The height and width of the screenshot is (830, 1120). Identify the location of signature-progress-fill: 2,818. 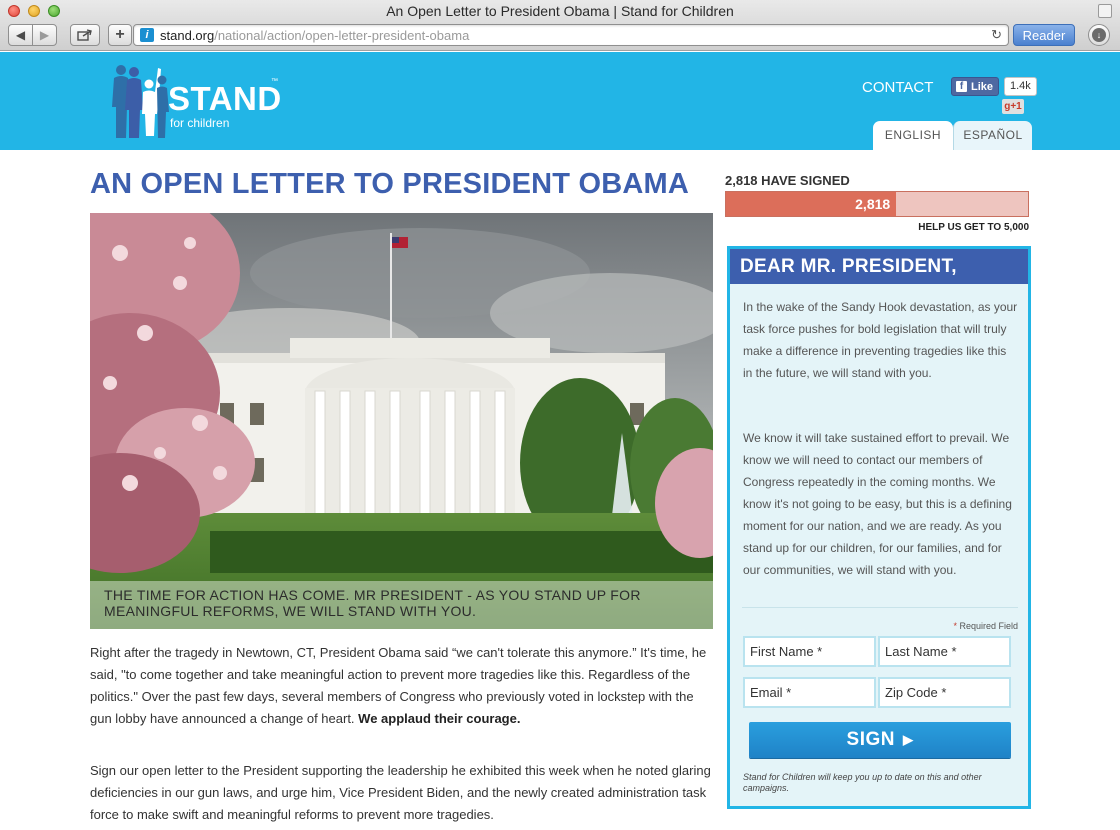
(811, 204).